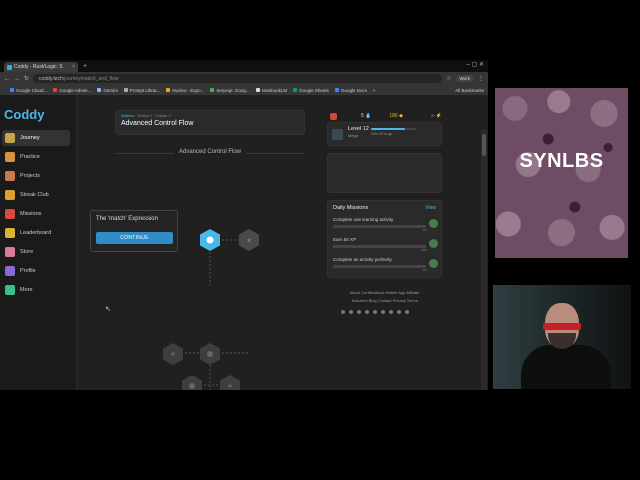  Describe the element at coordinates (157, 123) in the screenshot. I see `page-title: Advanced Control Flow` at that location.